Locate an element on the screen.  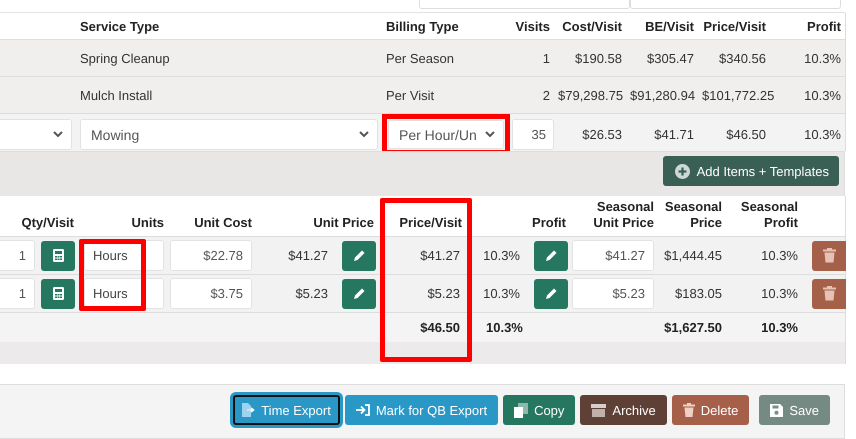
archive-box-icon is located at coordinates (598, 410).